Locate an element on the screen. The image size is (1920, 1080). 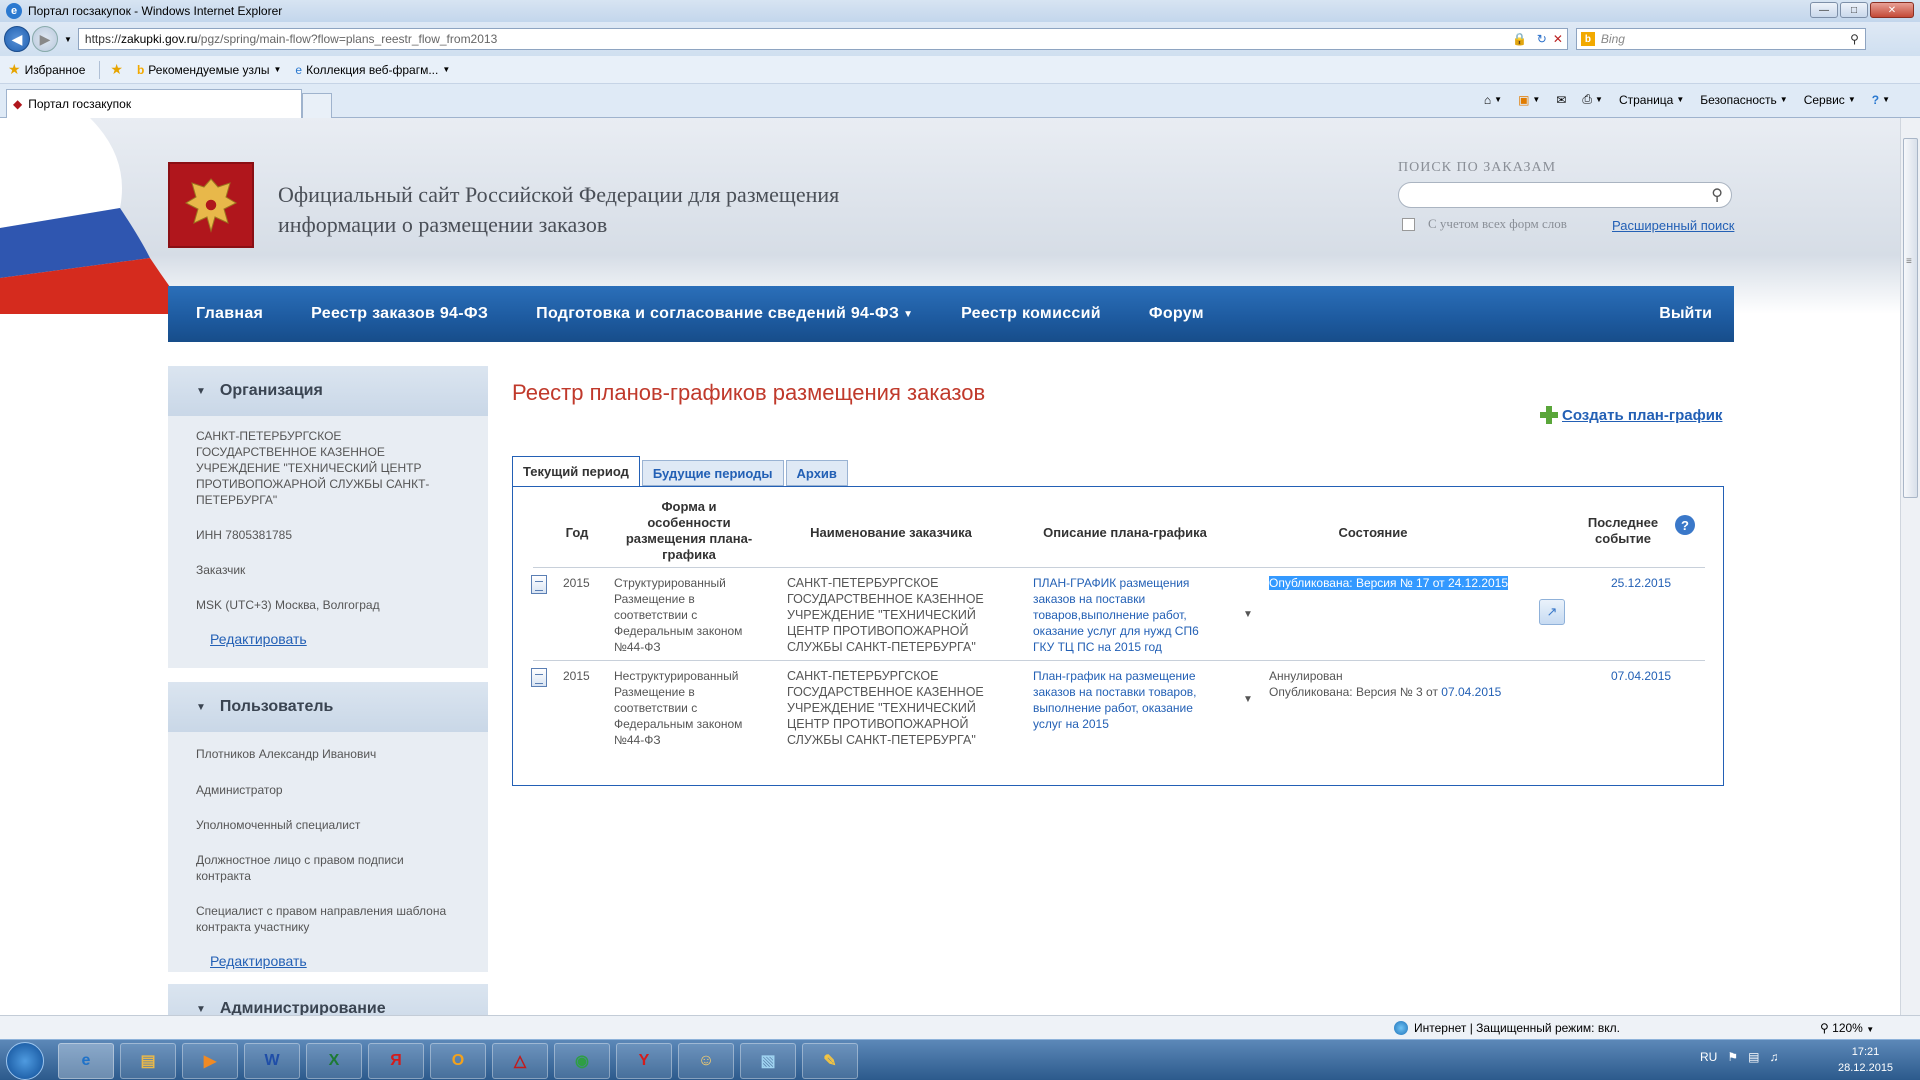
advanced-search-link: Расширенный поиск is located at coordinates (1673, 225).